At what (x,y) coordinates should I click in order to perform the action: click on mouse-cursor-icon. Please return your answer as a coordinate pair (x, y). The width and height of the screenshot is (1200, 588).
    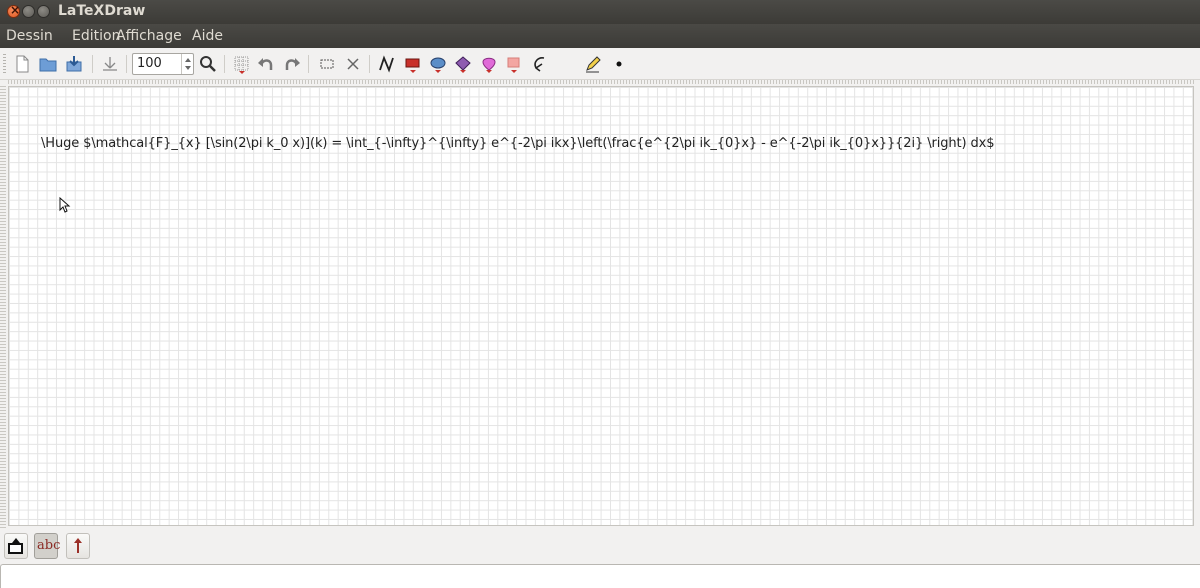
    Looking at the image, I should click on (65, 205).